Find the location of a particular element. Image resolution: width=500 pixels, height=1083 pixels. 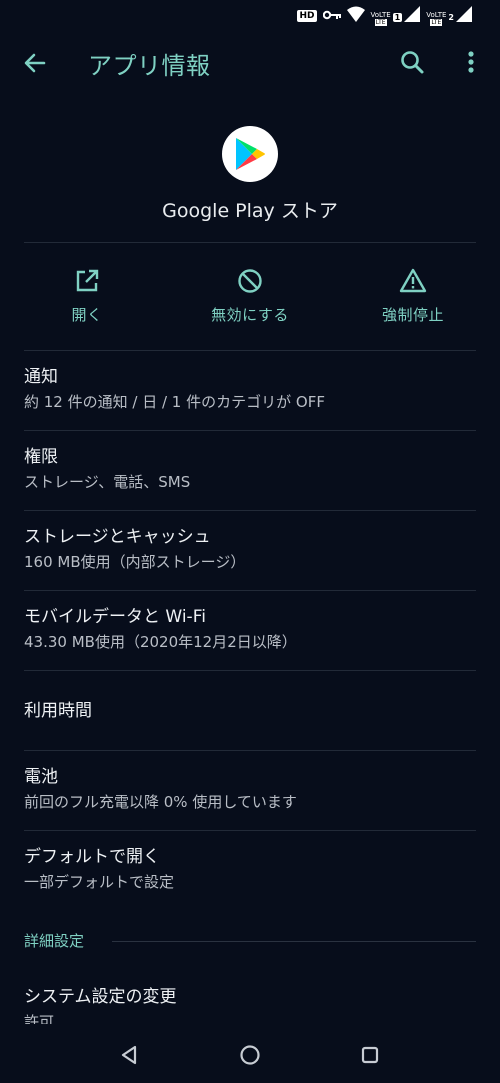

nav-home-button is located at coordinates (250, 1055).